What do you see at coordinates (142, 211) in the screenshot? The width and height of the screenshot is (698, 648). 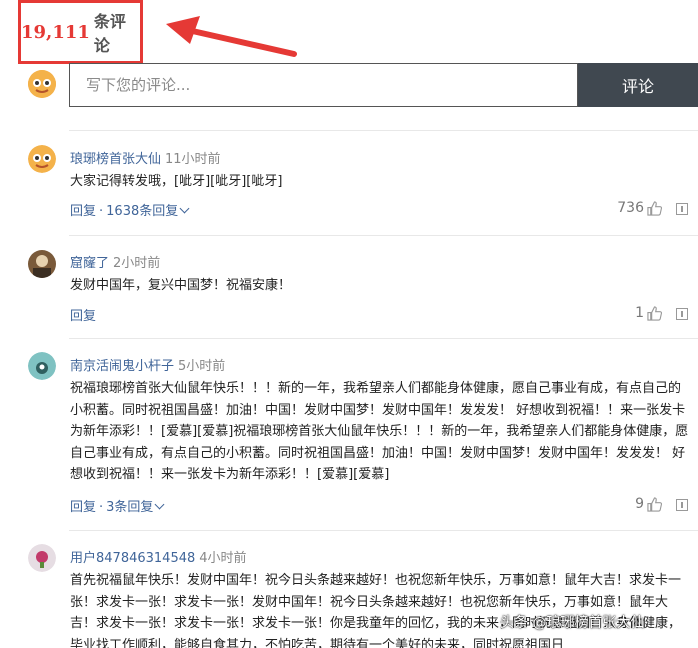 I see `replies-count: 1638条回复` at bounding box center [142, 211].